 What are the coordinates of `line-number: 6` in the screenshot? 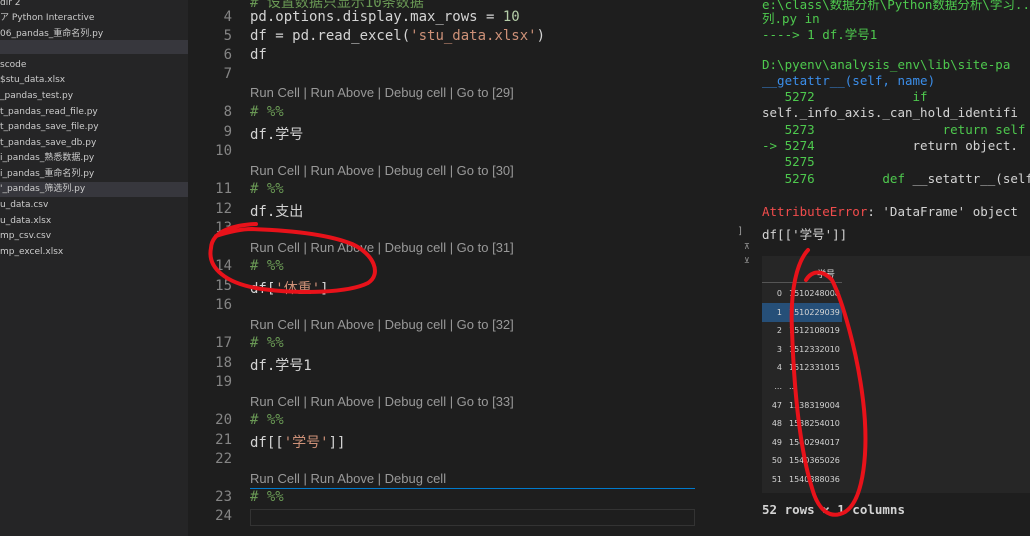 It's located at (227, 55).